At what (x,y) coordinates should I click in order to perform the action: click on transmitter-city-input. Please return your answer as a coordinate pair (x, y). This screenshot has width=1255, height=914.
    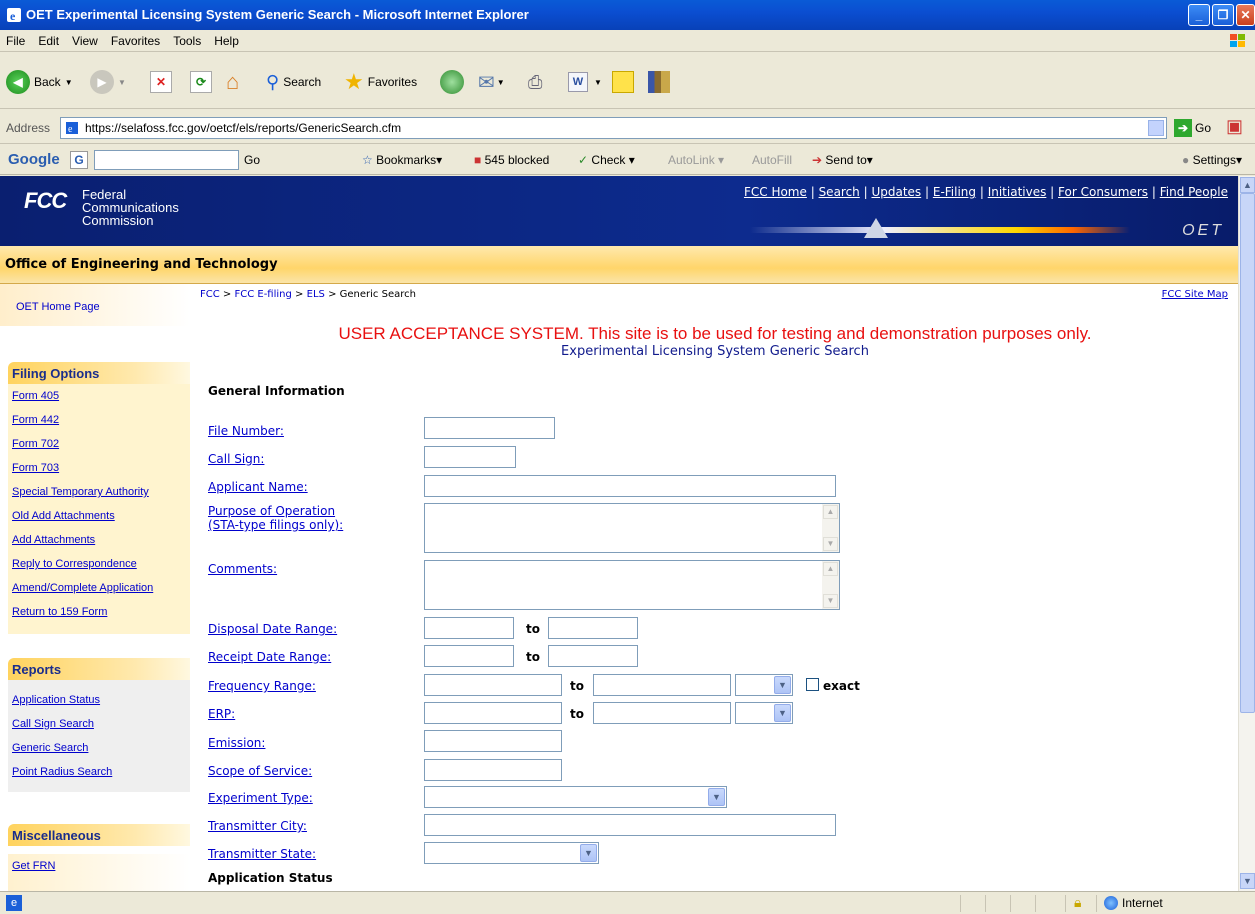
    Looking at the image, I should click on (630, 825).